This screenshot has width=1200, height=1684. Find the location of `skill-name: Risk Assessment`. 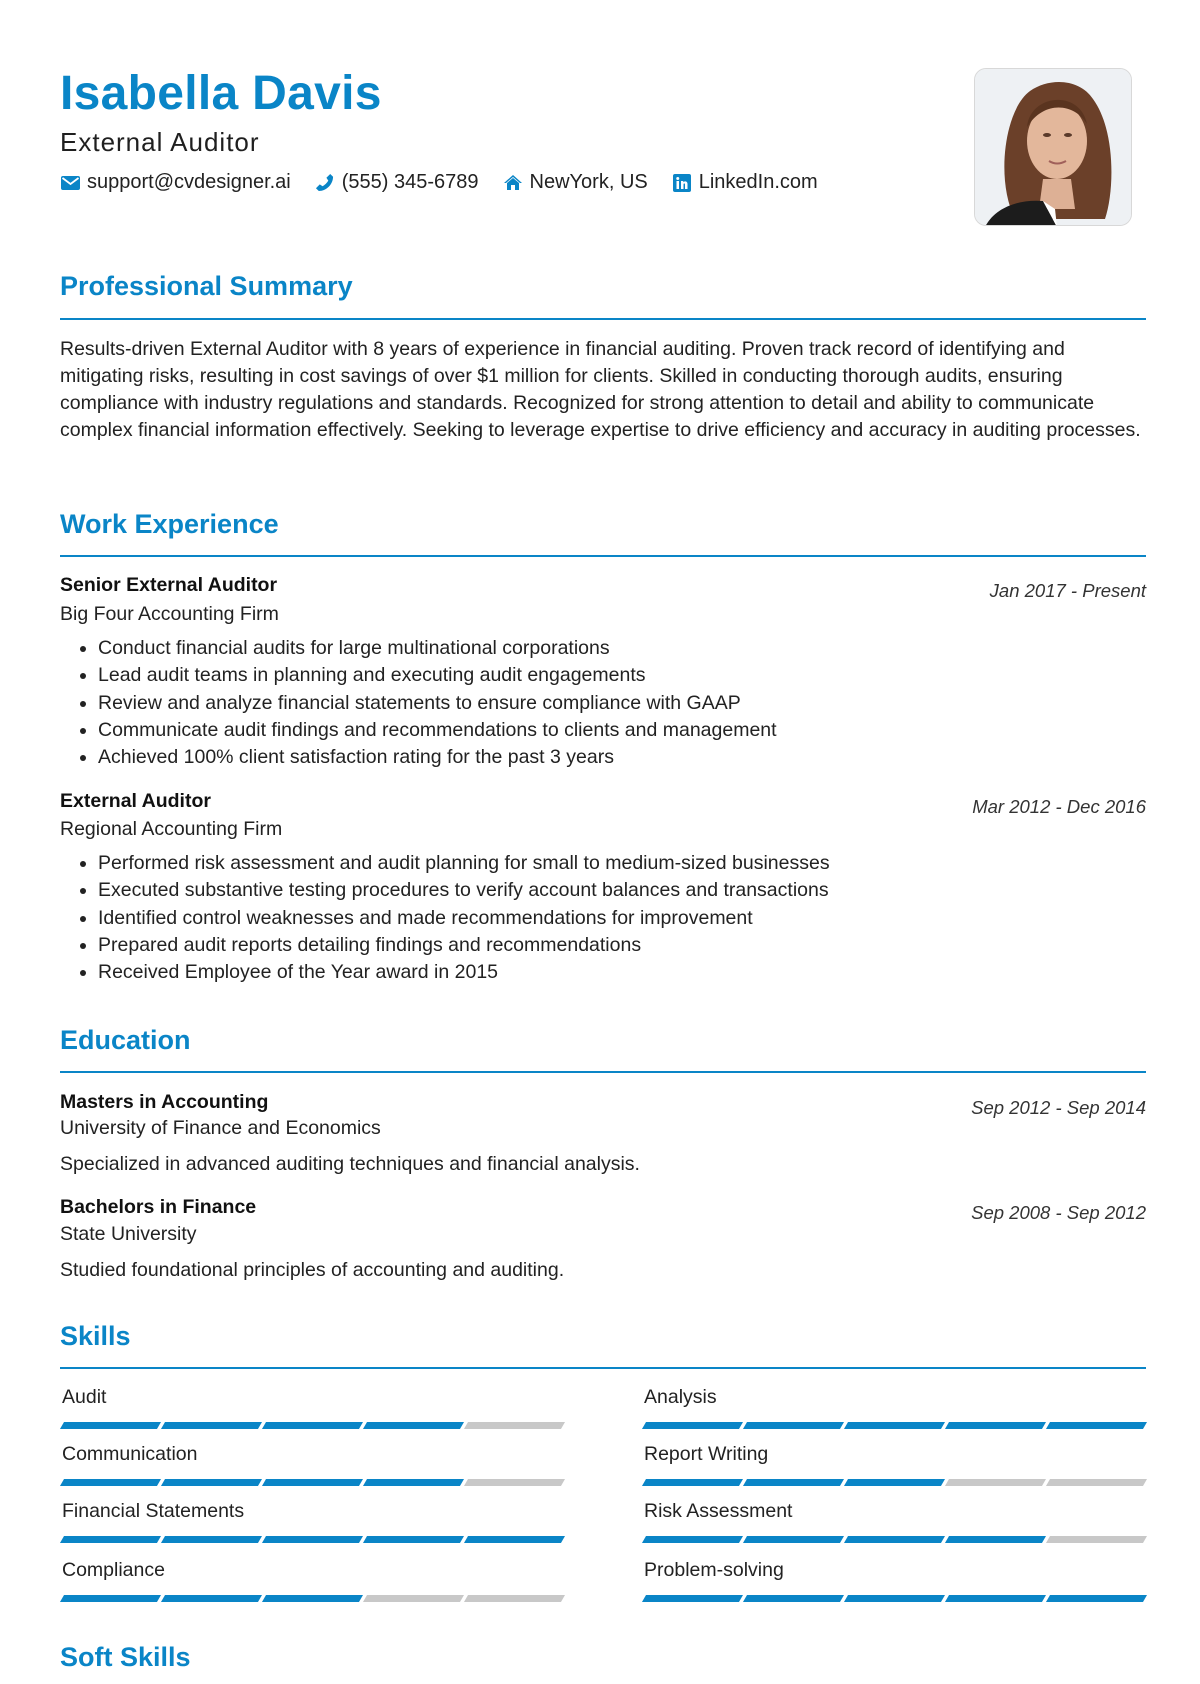

skill-name: Risk Assessment is located at coordinates (718, 1511).